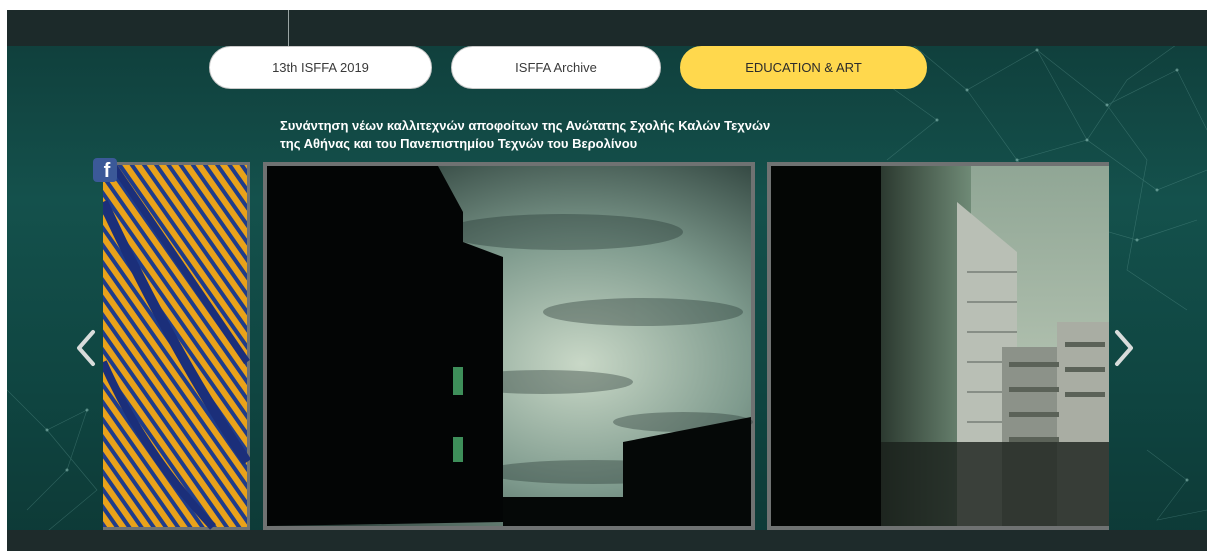 The height and width of the screenshot is (551, 1207). Describe the element at coordinates (556, 67) in the screenshot. I see `tab-isffa-archive: ISFFA Archive` at that location.